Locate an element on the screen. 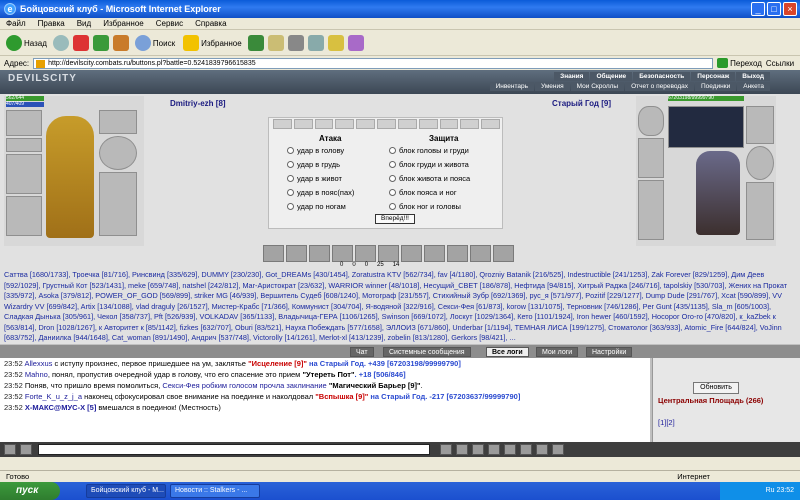 The image size is (800, 500). menu-file: Файл is located at coordinates (16, 23).